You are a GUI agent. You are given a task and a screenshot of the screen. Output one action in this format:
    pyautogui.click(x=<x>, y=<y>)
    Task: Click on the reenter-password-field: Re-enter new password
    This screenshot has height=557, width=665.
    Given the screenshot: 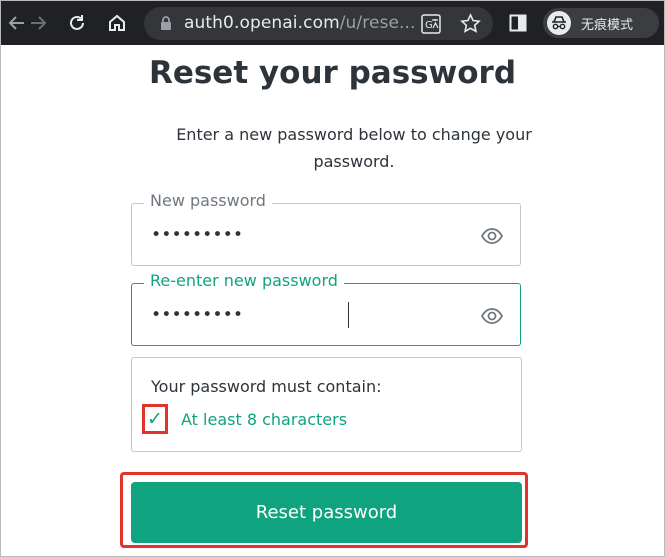 What is the action you would take?
    pyautogui.click(x=326, y=308)
    